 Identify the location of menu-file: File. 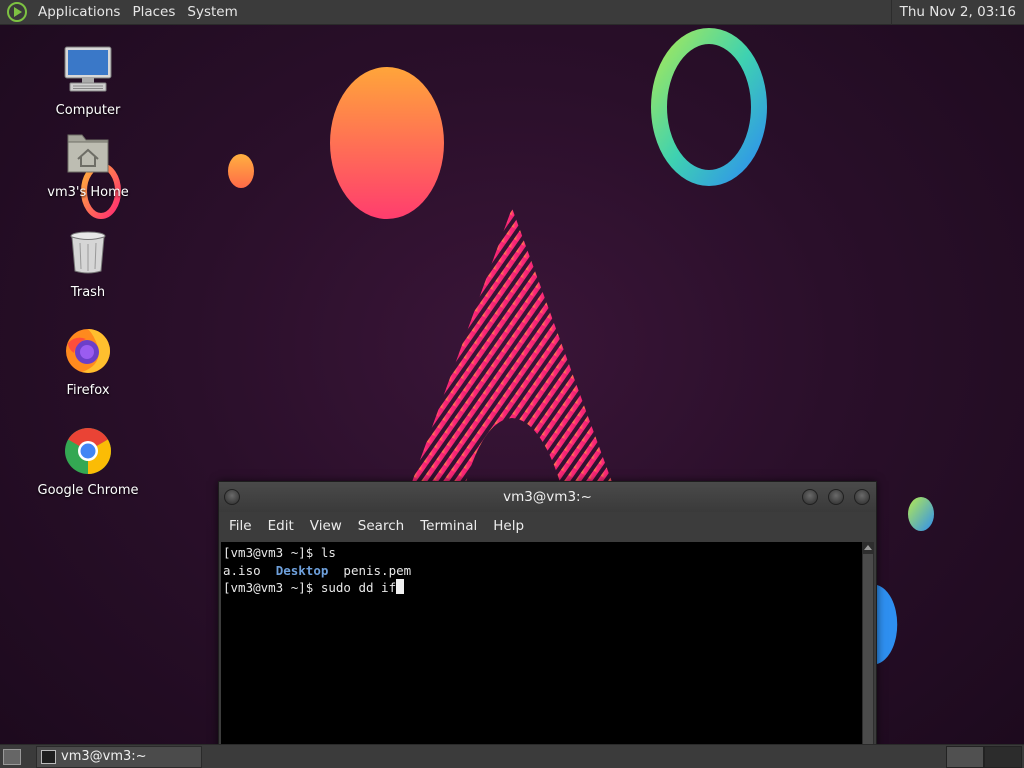
(240, 526).